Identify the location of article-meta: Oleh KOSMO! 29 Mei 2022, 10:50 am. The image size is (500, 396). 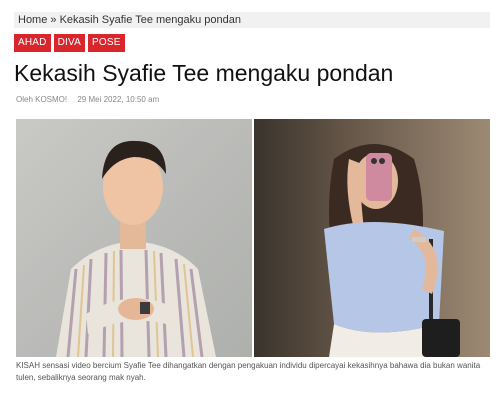
(91, 99).